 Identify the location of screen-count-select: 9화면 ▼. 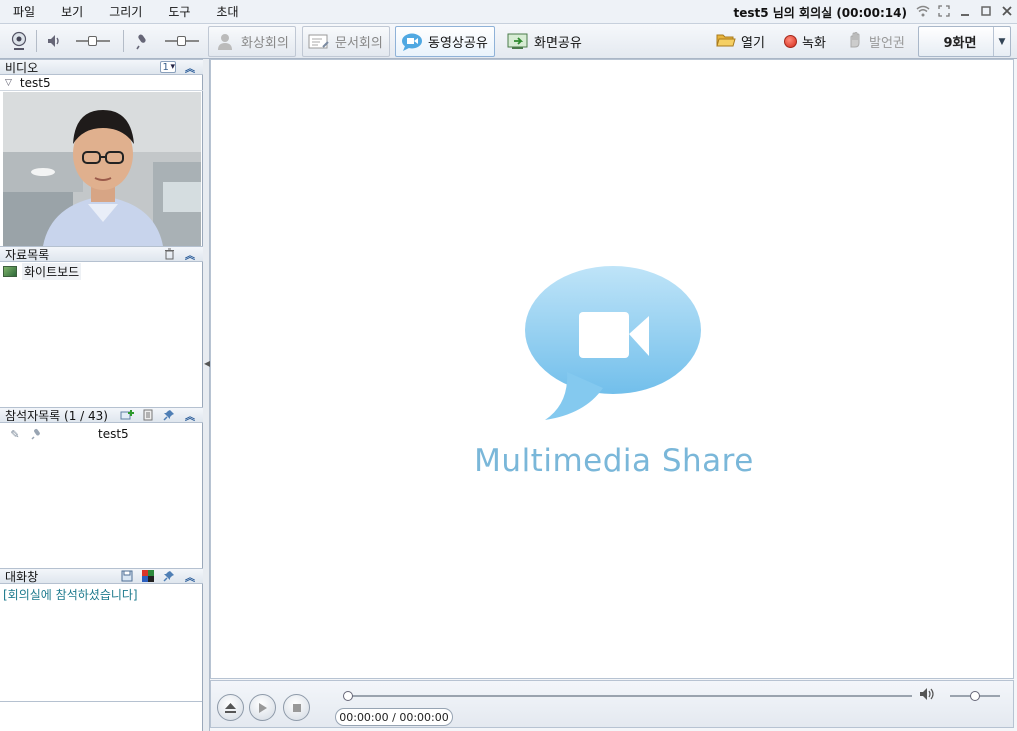
(964, 41).